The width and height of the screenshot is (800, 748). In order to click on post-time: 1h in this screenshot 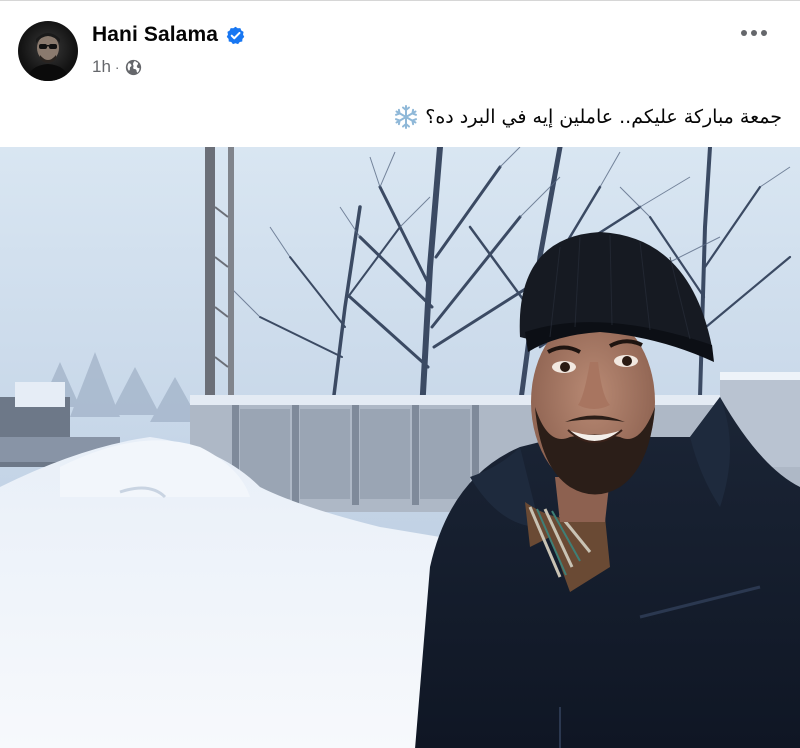, I will do `click(101, 67)`.